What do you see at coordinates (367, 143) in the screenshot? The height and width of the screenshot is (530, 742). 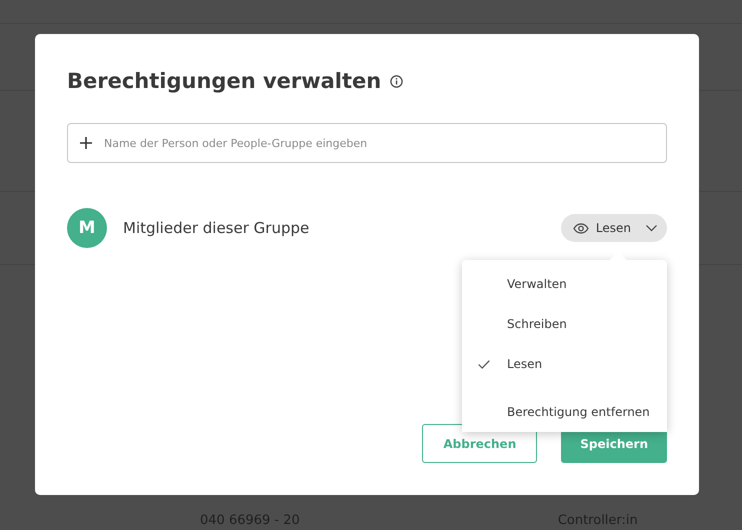 I see `search-field: Name der Person oder People-Gruppe eingeben` at bounding box center [367, 143].